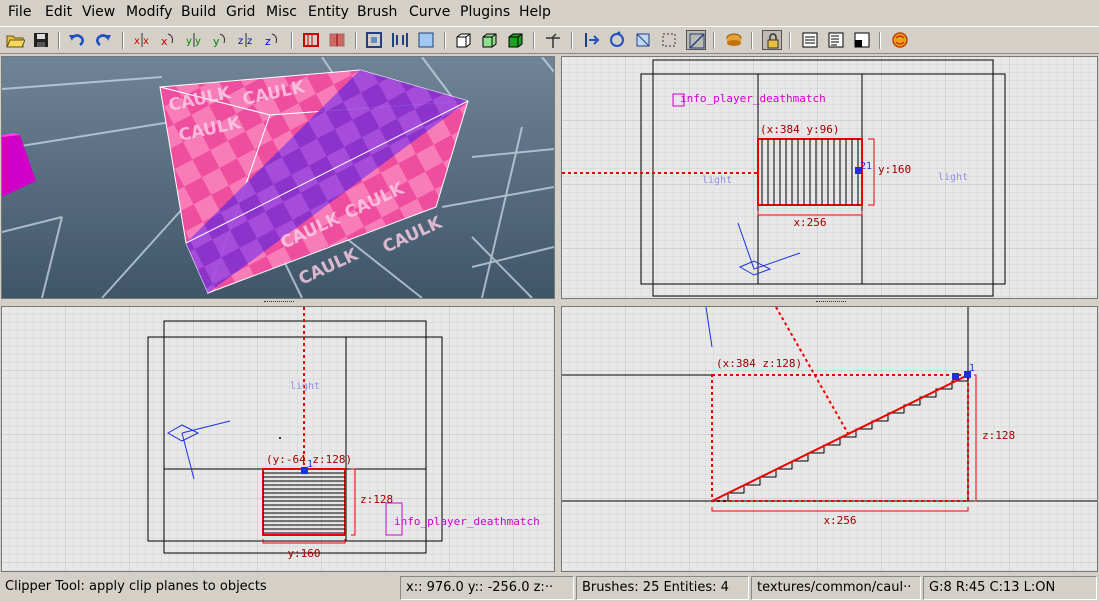 The image size is (1099, 602). I want to click on clipper-icon, so click(696, 40).